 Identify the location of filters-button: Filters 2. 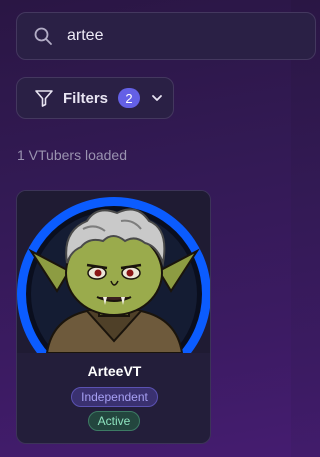
(95, 98).